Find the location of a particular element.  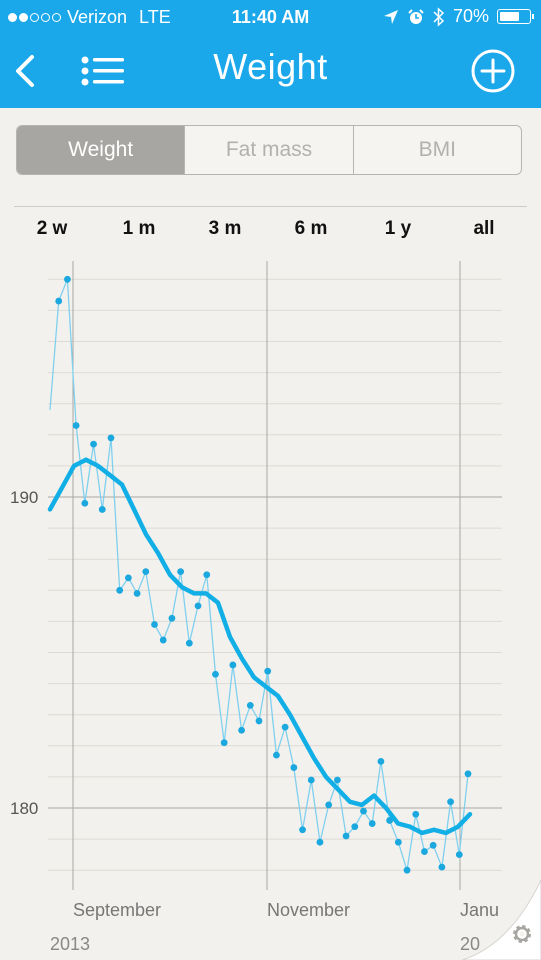

settings-button is located at coordinates (522, 936).